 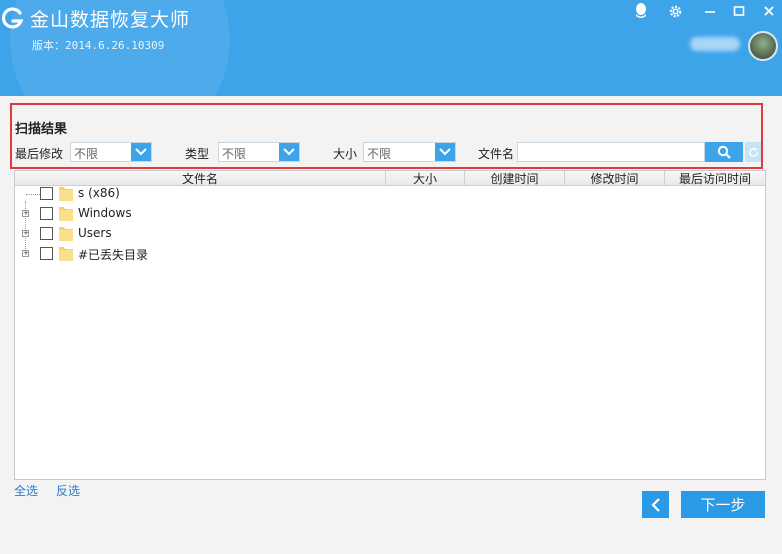 I want to click on chevron-left-icon, so click(x=655, y=504).